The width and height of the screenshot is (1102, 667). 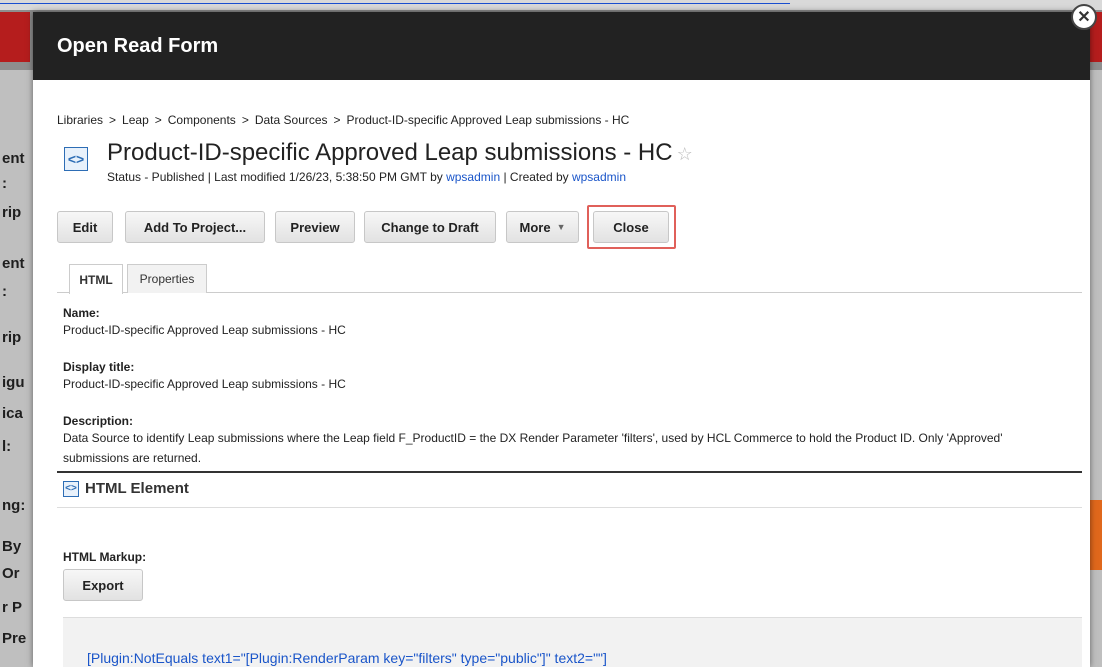 What do you see at coordinates (105, 557) in the screenshot?
I see `html-markup-label: HTML Markup:` at bounding box center [105, 557].